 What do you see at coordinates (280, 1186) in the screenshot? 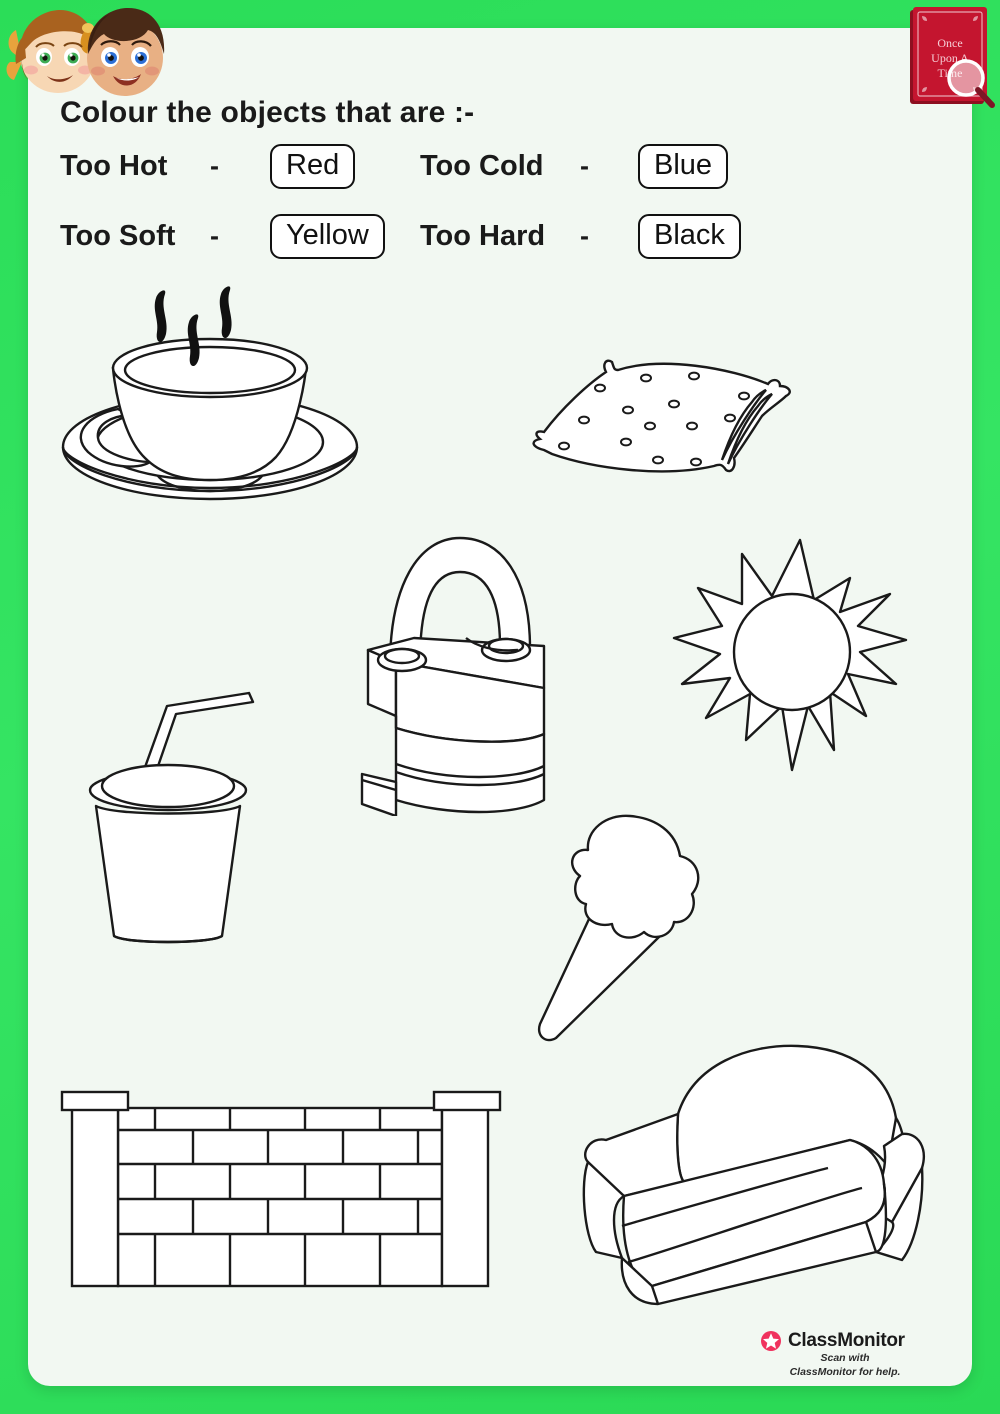
I see `brick-wall-drawing` at bounding box center [280, 1186].